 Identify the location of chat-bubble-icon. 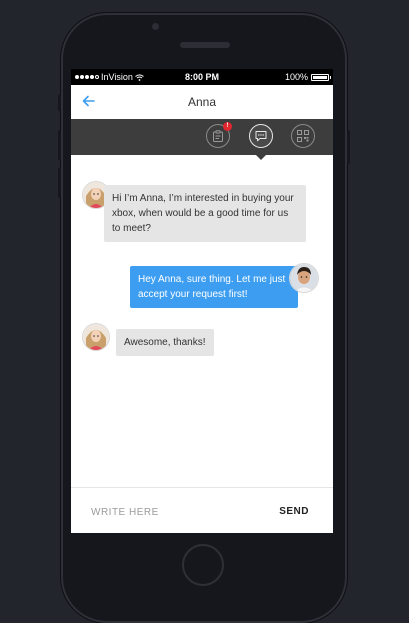
(261, 136).